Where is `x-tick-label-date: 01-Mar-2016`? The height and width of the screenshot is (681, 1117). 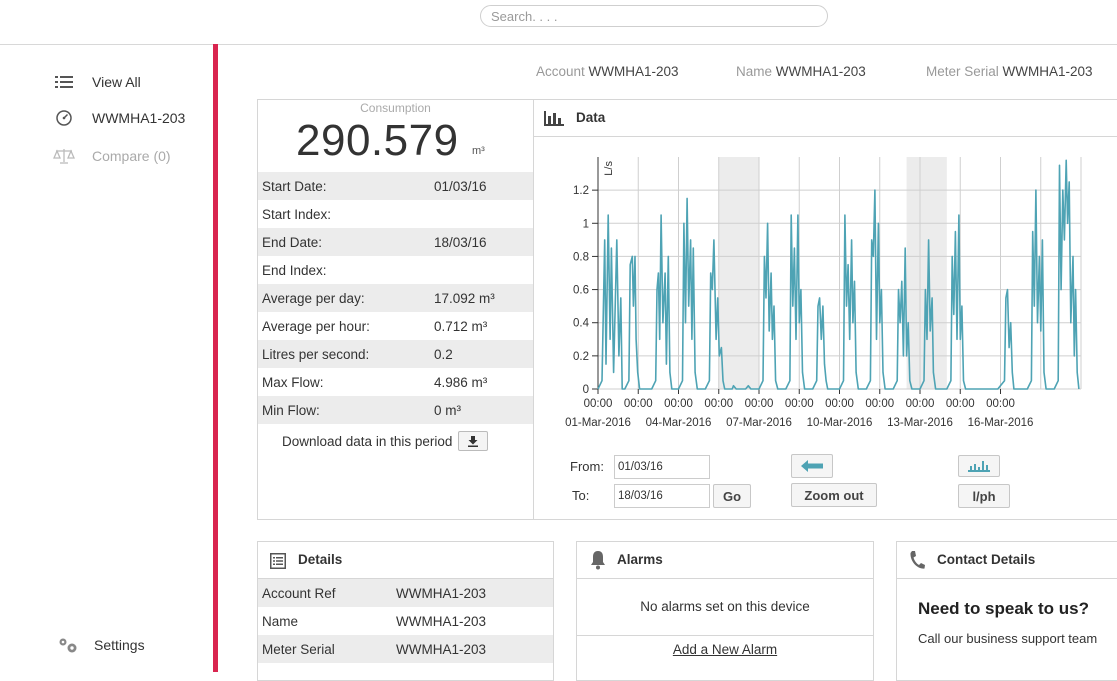 x-tick-label-date: 01-Mar-2016 is located at coordinates (598, 423).